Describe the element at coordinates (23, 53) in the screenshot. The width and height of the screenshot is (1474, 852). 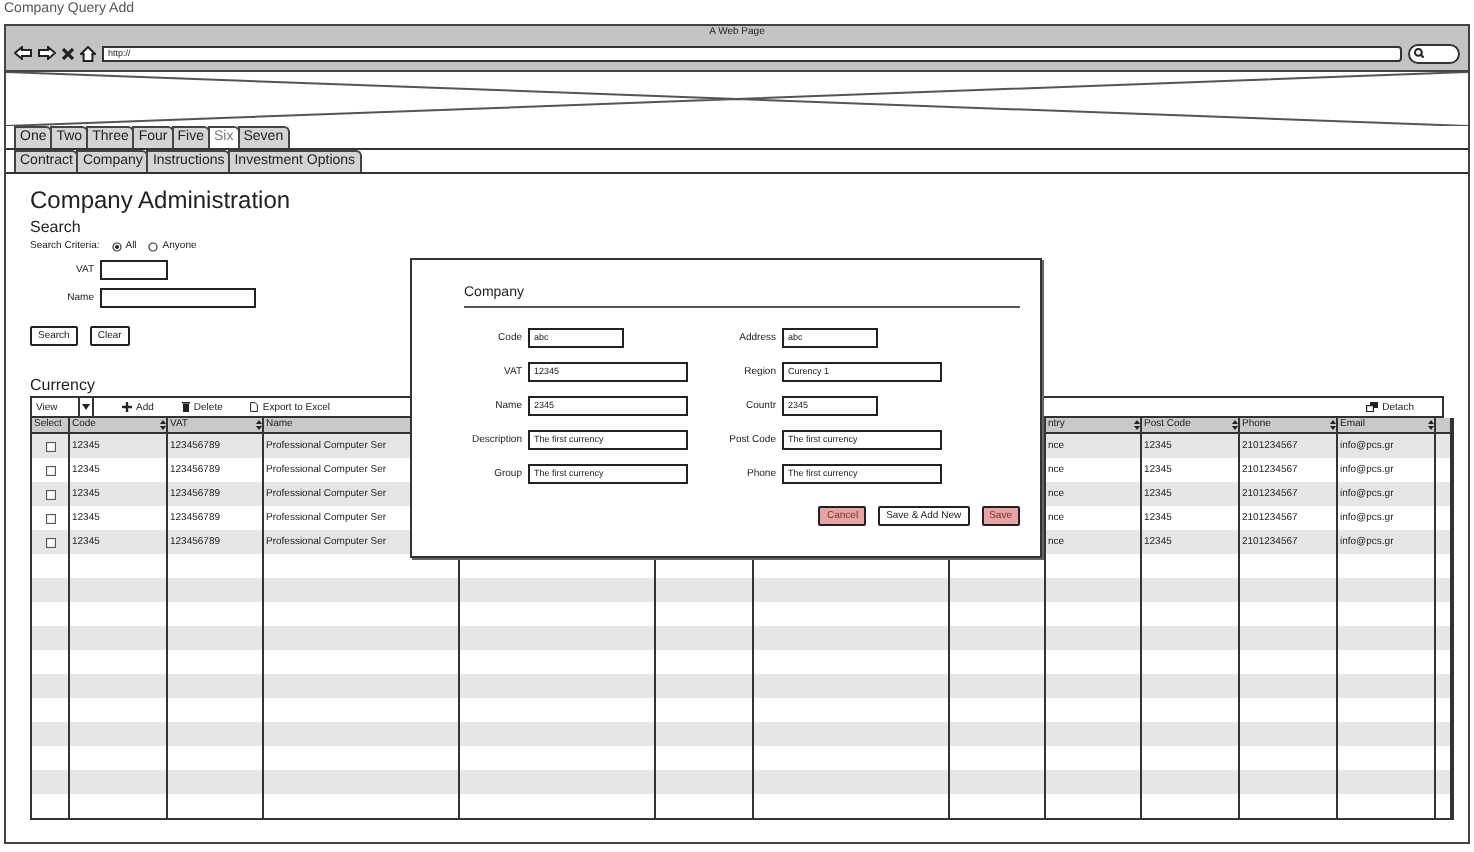
I see `back-arrow-icon` at that location.